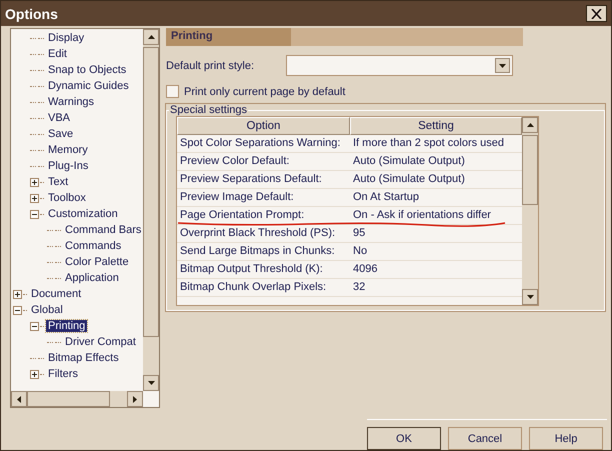 This screenshot has height=451, width=612. Describe the element at coordinates (68, 166) in the screenshot. I see `tree-item: Plug-Ins` at that location.